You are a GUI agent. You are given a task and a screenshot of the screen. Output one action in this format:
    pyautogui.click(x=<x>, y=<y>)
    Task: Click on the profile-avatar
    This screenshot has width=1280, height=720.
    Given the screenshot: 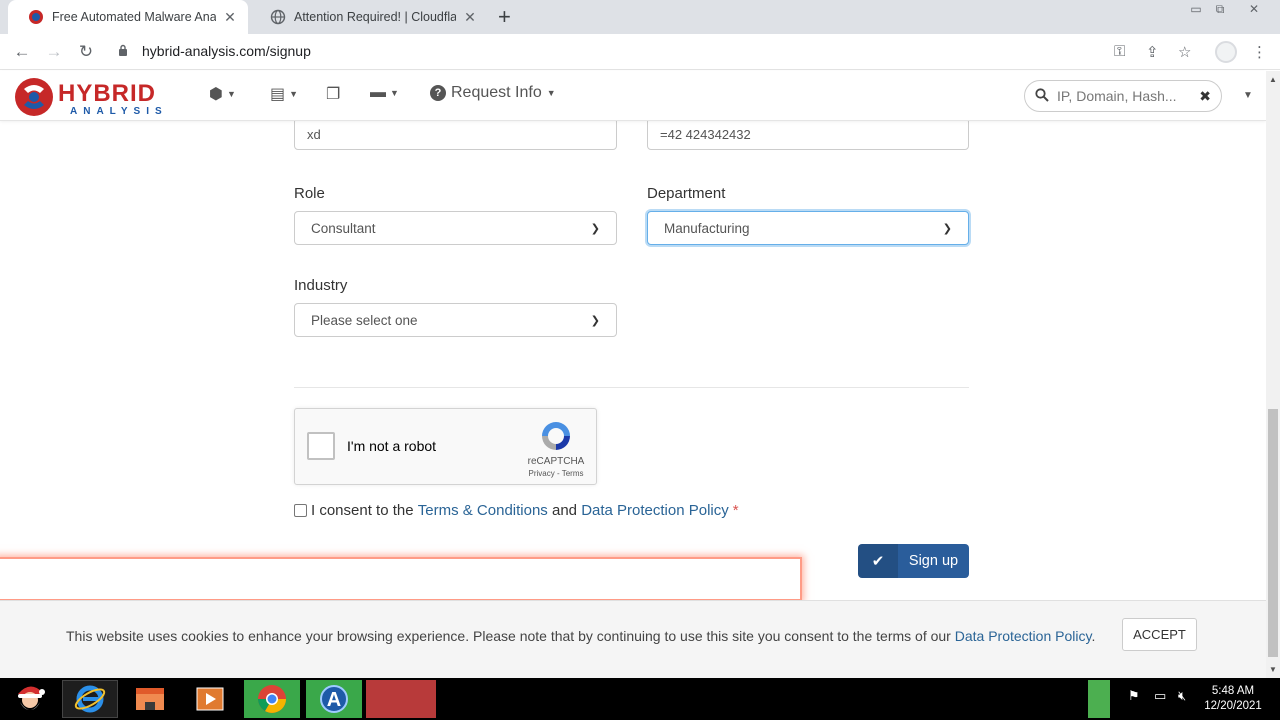 What is the action you would take?
    pyautogui.click(x=1226, y=52)
    